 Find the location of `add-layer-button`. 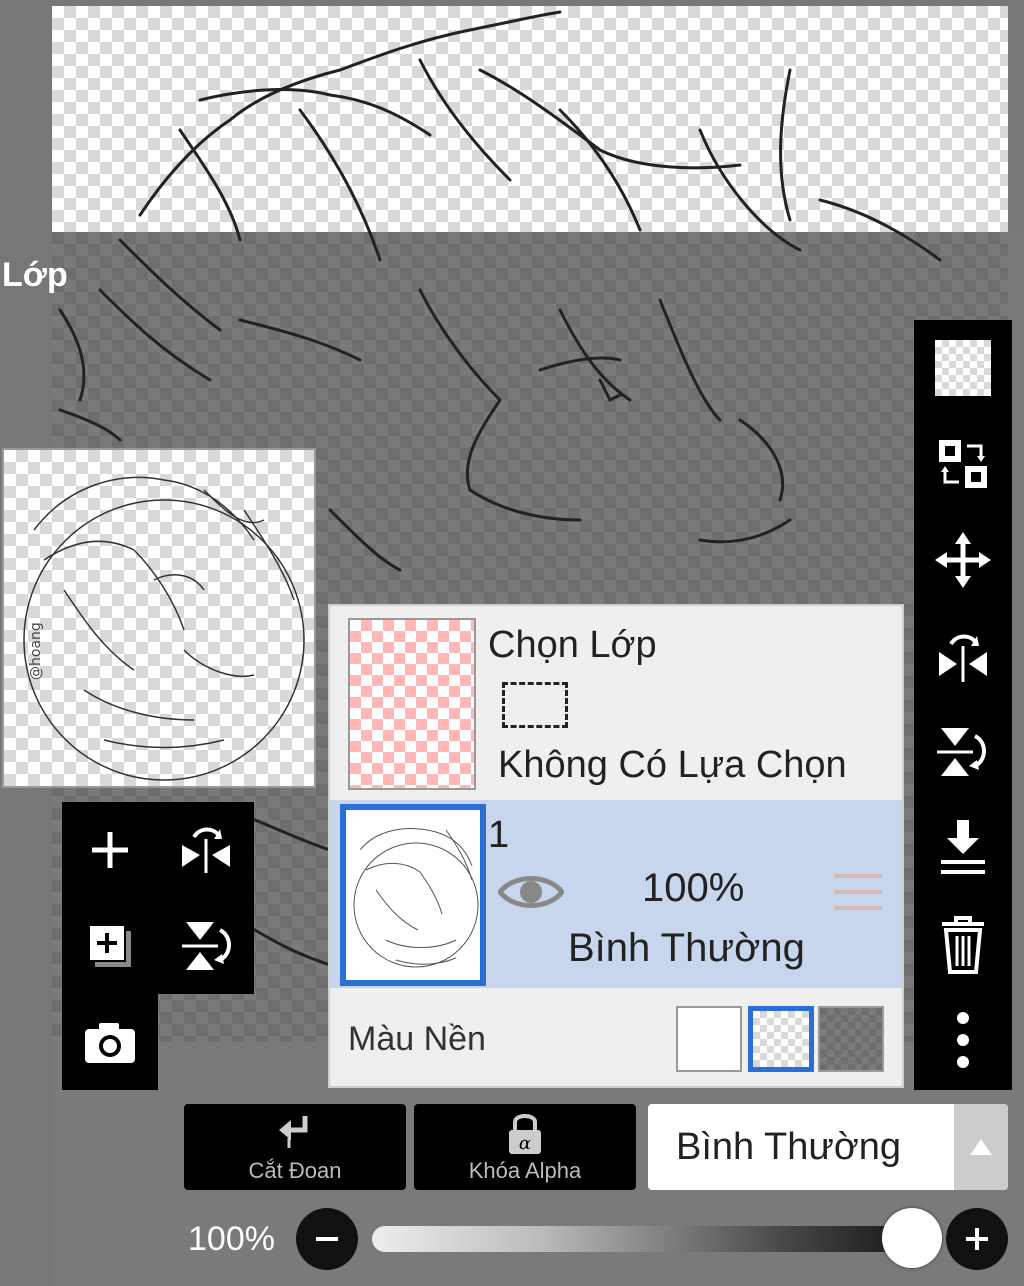

add-layer-button is located at coordinates (110, 850).